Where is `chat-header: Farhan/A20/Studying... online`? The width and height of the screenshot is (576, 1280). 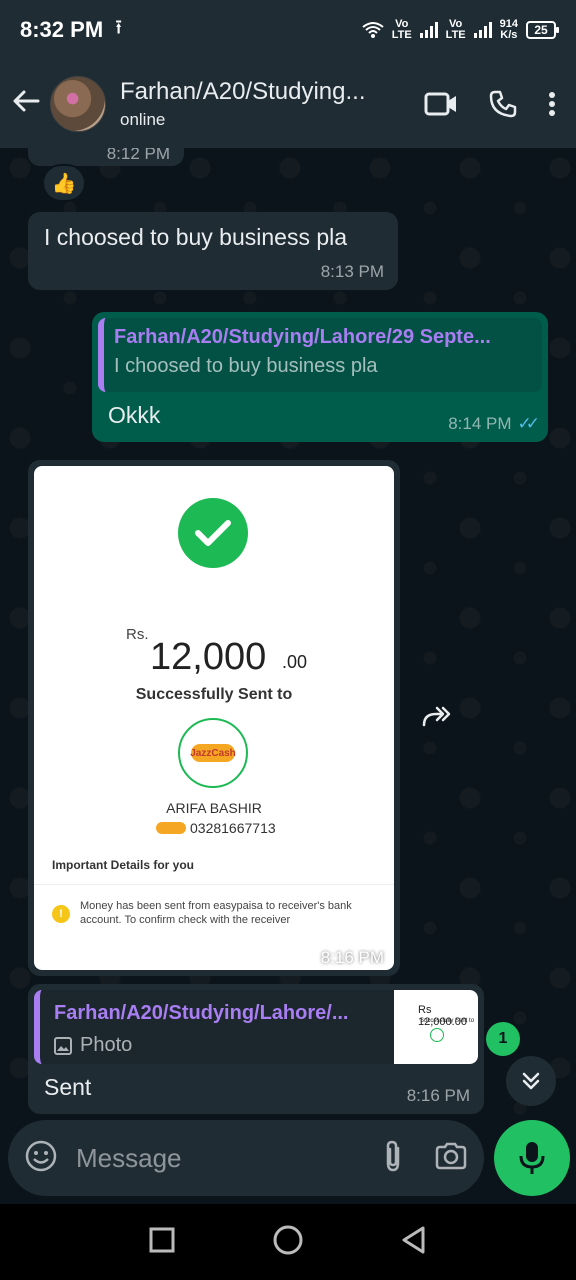
chat-header: Farhan/A20/Studying... online is located at coordinates (288, 104).